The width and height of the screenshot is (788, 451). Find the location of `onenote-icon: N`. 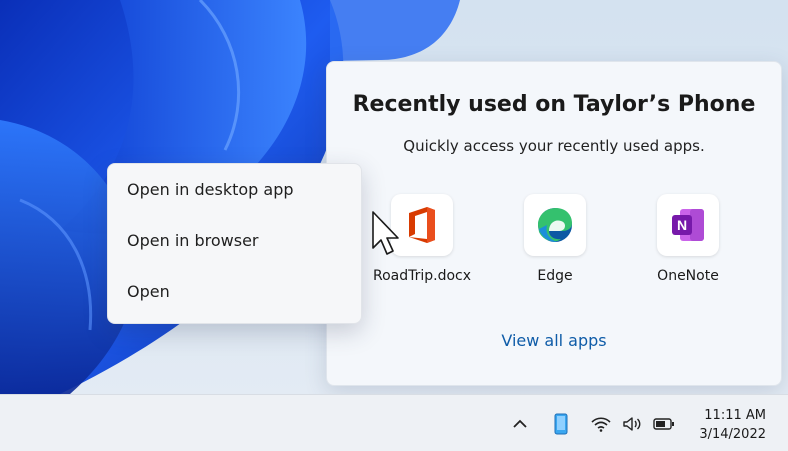

onenote-icon: N is located at coordinates (688, 225).